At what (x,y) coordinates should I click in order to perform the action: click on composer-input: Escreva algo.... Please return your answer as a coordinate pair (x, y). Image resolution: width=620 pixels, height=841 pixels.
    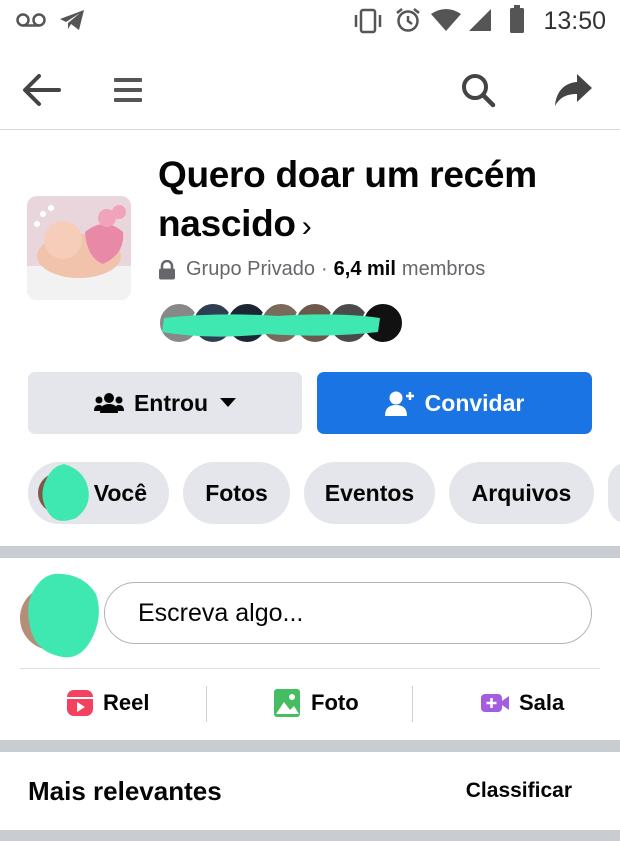
    Looking at the image, I should click on (348, 613).